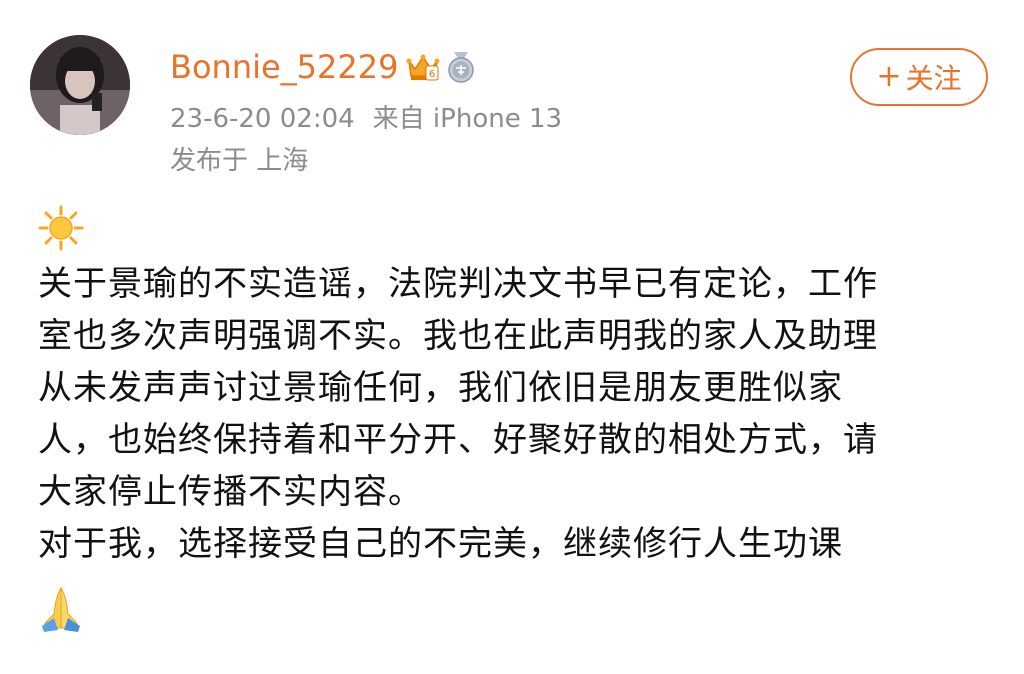 Image resolution: width=1024 pixels, height=674 pixels. What do you see at coordinates (440, 544) in the screenshot?
I see `post-line: 对于我，选择接受自己的不完美，继续修行人生功课` at bounding box center [440, 544].